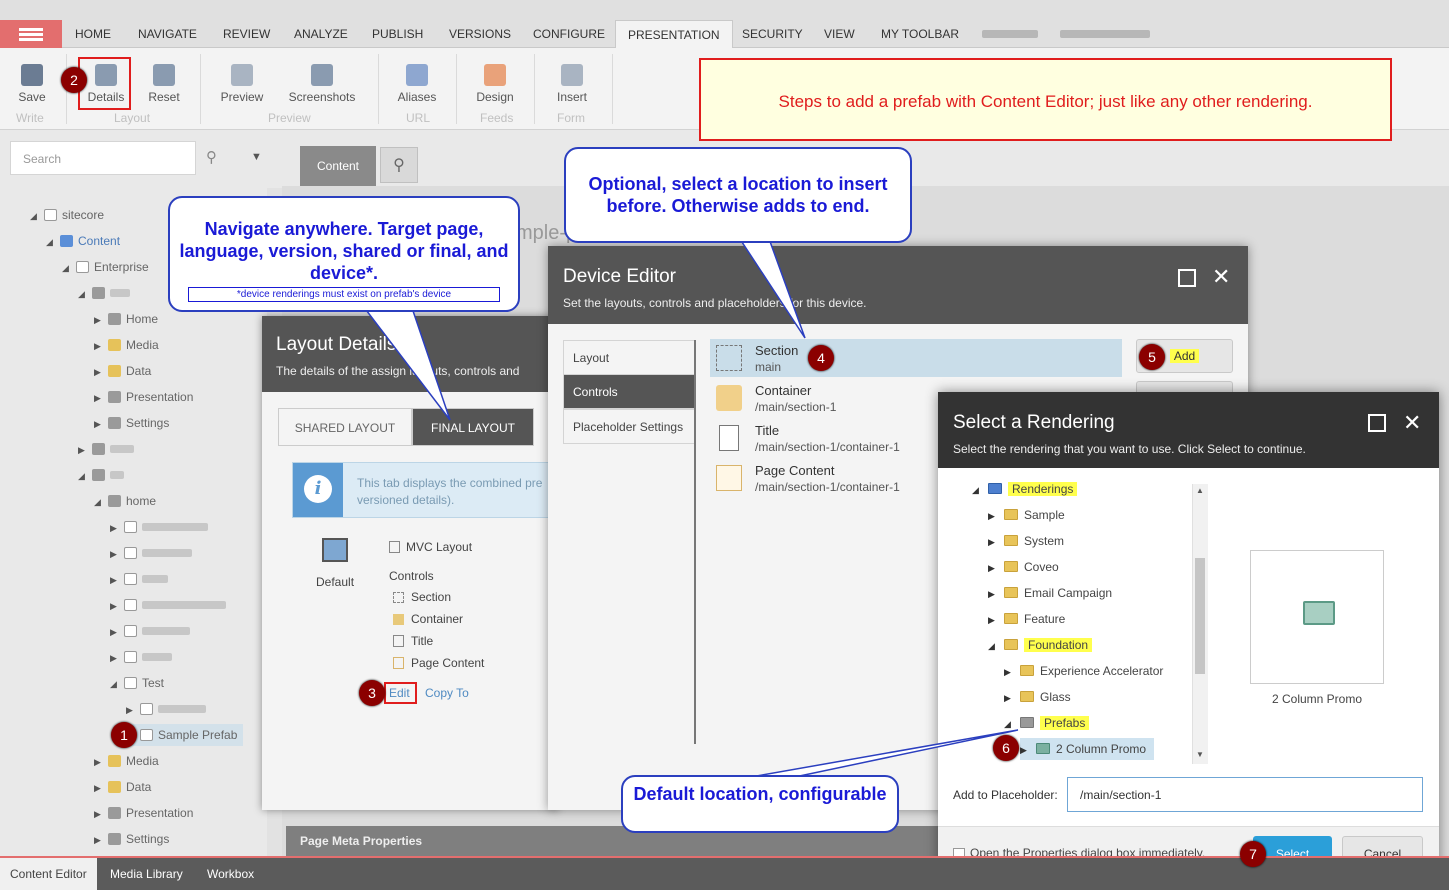  Describe the element at coordinates (1006, 748) in the screenshot. I see `step-marker: 6` at that location.